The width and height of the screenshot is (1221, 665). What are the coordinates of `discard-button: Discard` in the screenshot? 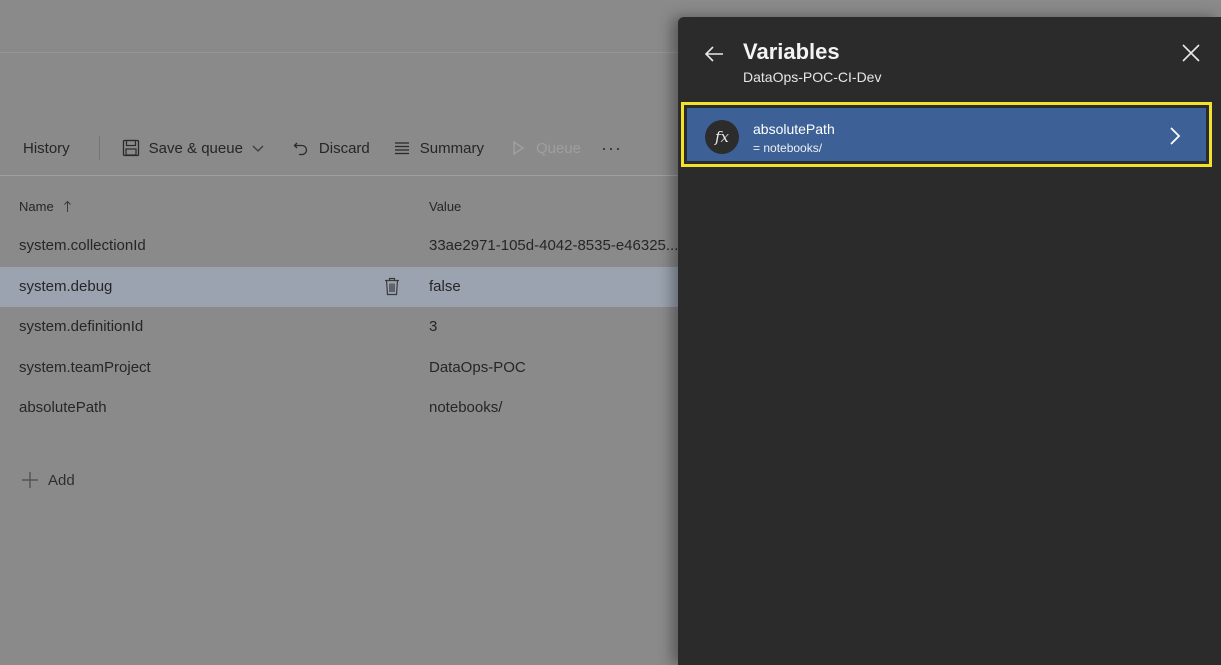 It's located at (330, 148).